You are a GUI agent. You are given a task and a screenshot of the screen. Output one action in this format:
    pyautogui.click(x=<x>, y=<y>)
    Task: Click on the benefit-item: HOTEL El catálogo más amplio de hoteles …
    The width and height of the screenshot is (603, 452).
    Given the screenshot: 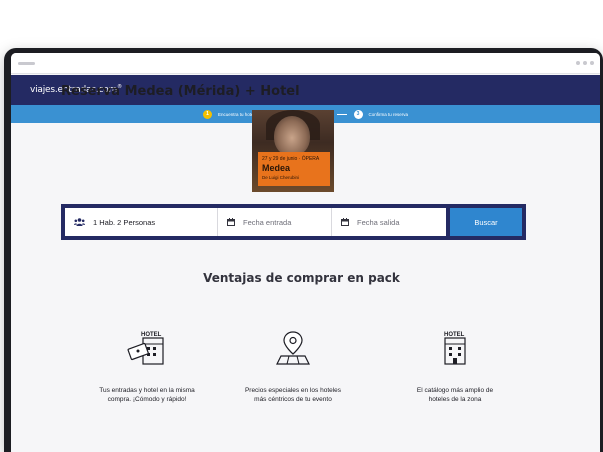 What is the action you would take?
    pyautogui.click(x=455, y=367)
    